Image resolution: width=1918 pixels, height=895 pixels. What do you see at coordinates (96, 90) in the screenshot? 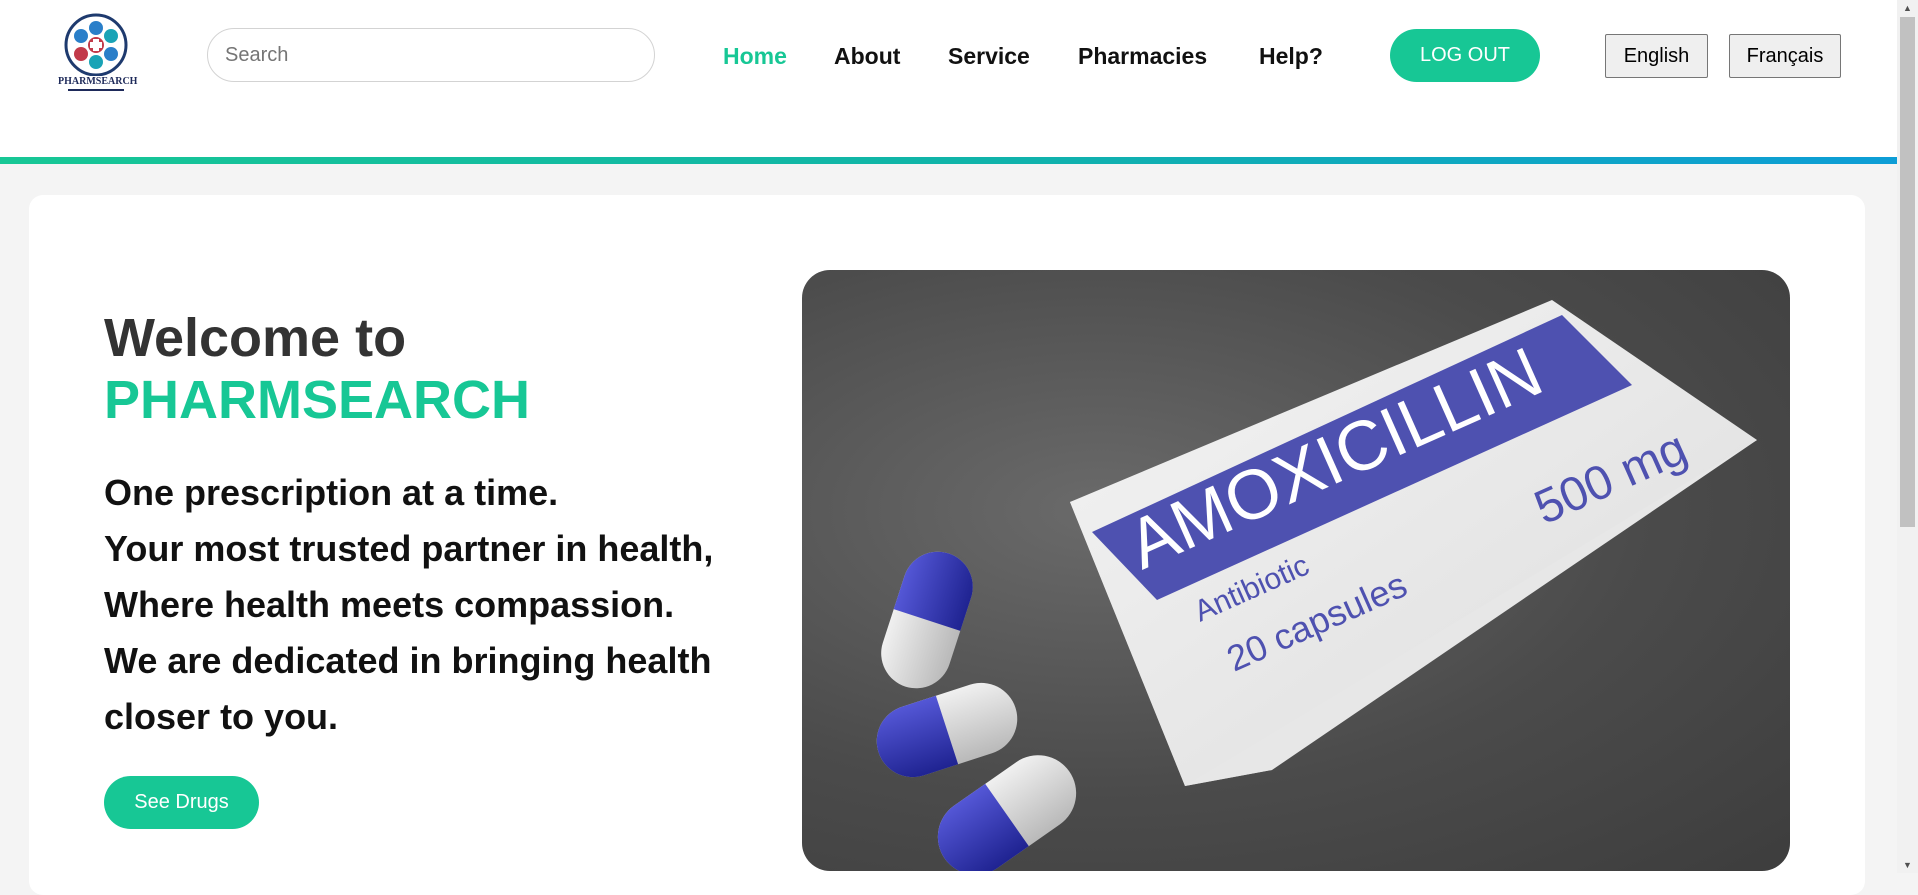
I see `logo-underline` at bounding box center [96, 90].